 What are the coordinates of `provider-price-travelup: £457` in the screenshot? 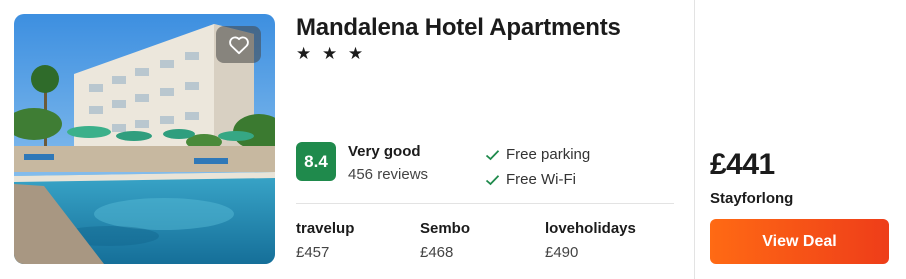 It's located at (312, 252).